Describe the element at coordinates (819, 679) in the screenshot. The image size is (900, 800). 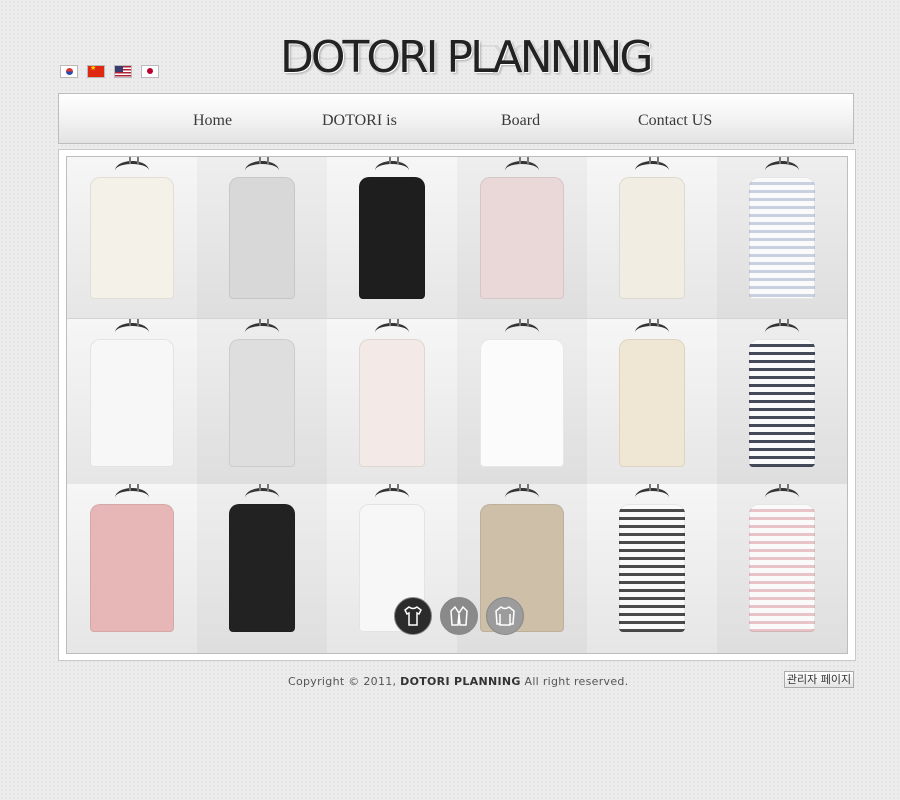
I see `admin-page-button: 관리자 페이지` at that location.